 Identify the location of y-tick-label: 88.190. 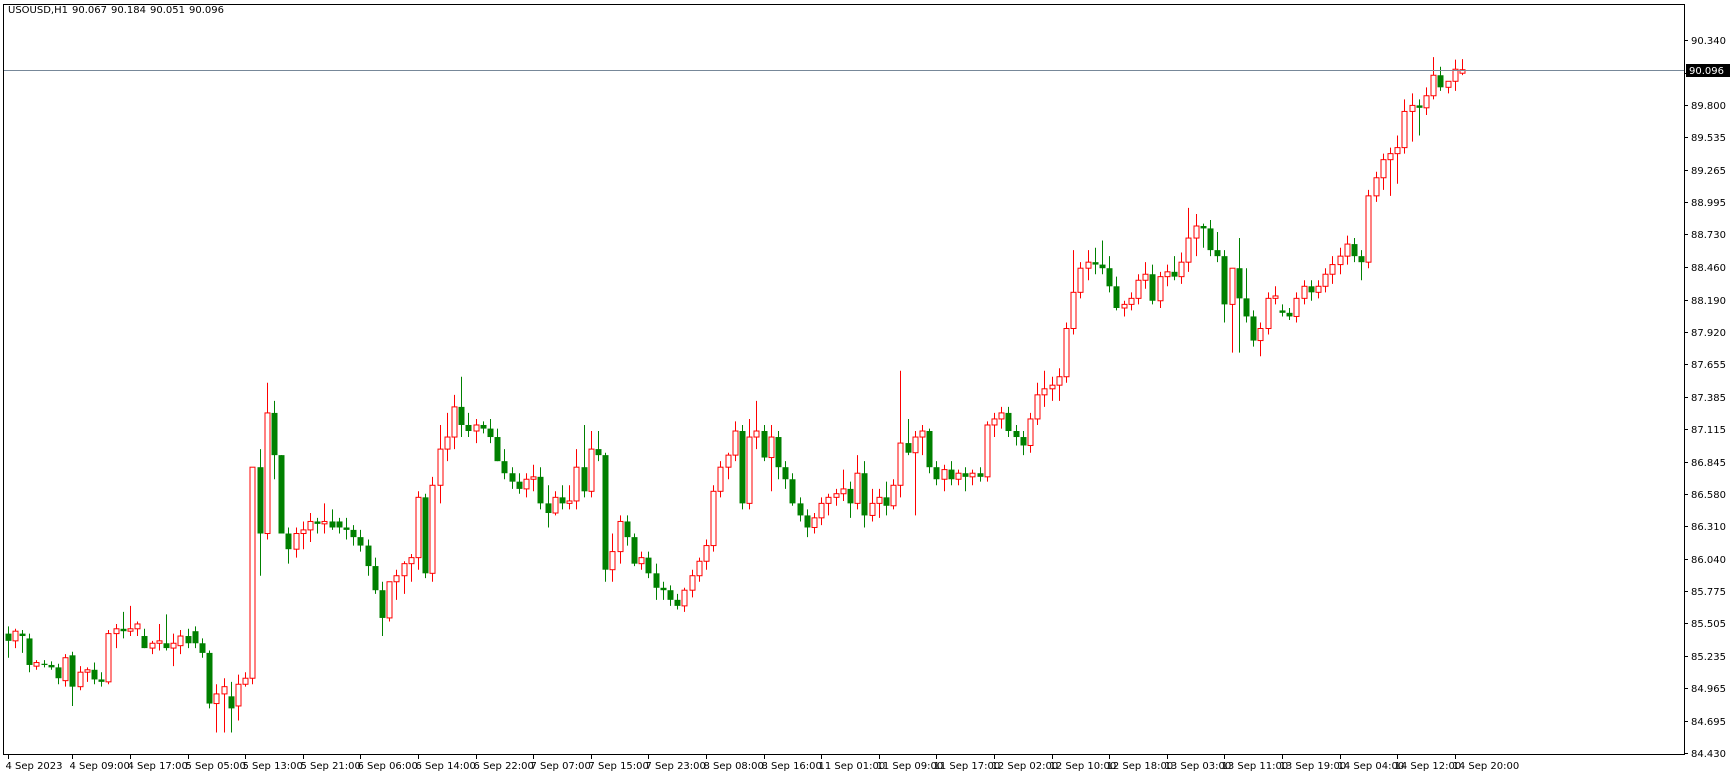
(1708, 301).